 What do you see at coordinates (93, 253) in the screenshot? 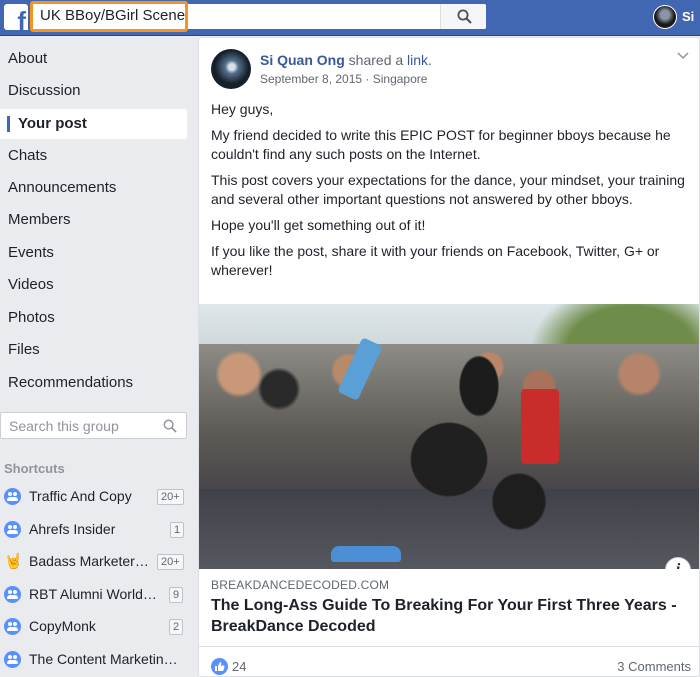
I see `sidebar-item-events: Events` at bounding box center [93, 253].